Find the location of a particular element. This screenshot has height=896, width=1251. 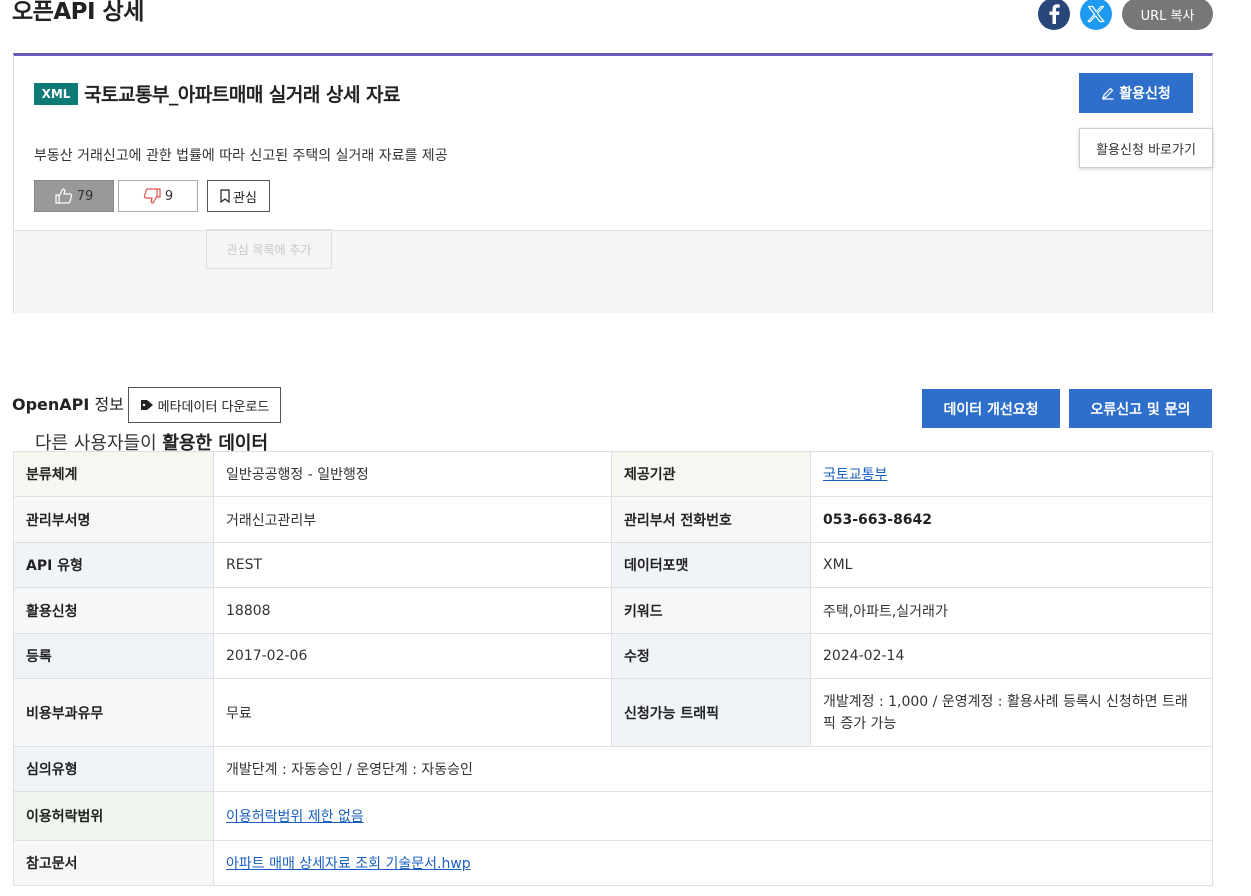

openapi-title-rest: 정보 is located at coordinates (106, 404).